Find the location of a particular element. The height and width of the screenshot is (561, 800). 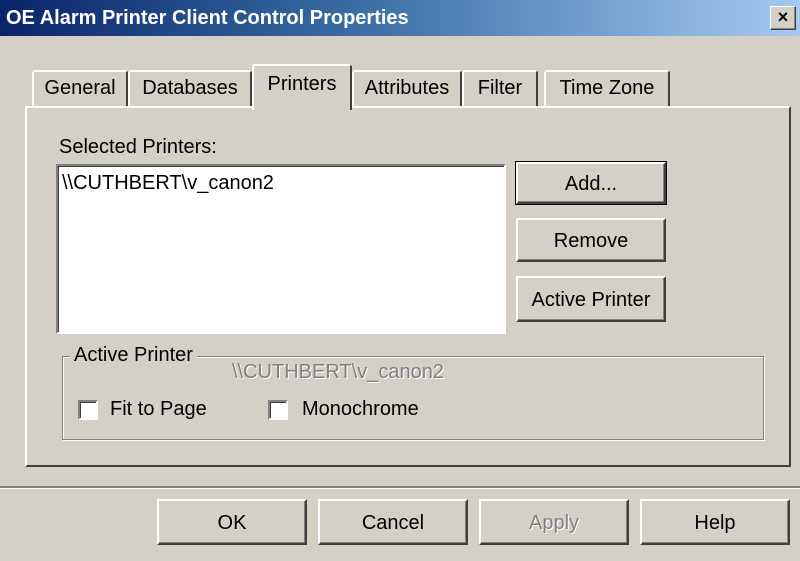

tab-attributes: Attributes is located at coordinates (407, 89).